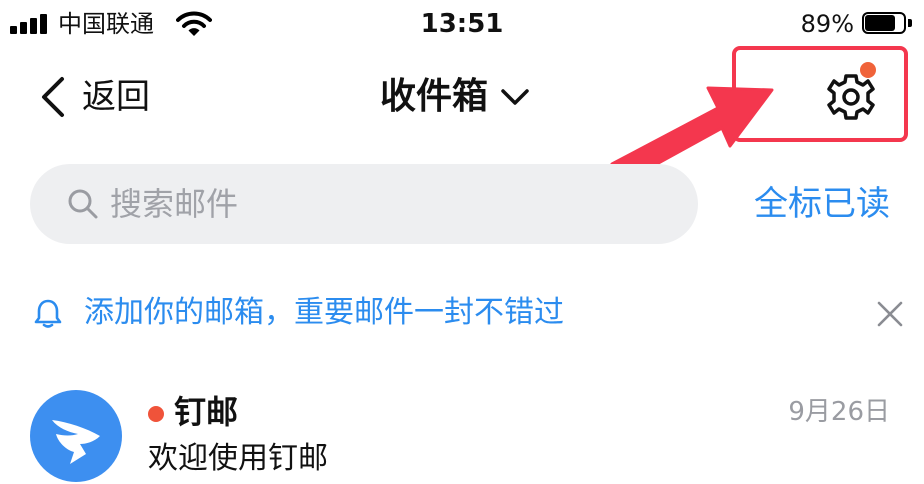 This screenshot has width=924, height=484. Describe the element at coordinates (890, 314) in the screenshot. I see `close-icon` at that location.